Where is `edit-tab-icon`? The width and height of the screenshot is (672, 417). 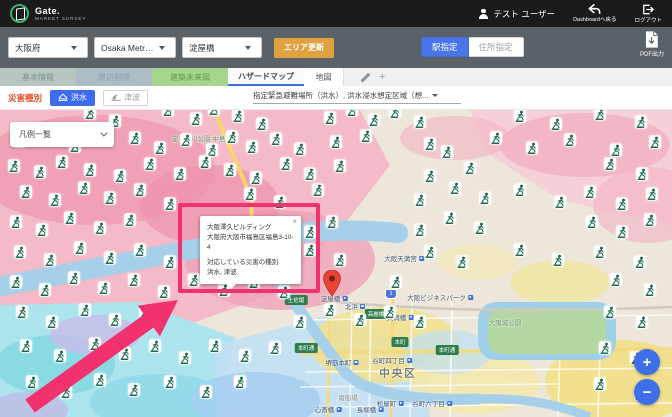
edit-tab-icon is located at coordinates (364, 77).